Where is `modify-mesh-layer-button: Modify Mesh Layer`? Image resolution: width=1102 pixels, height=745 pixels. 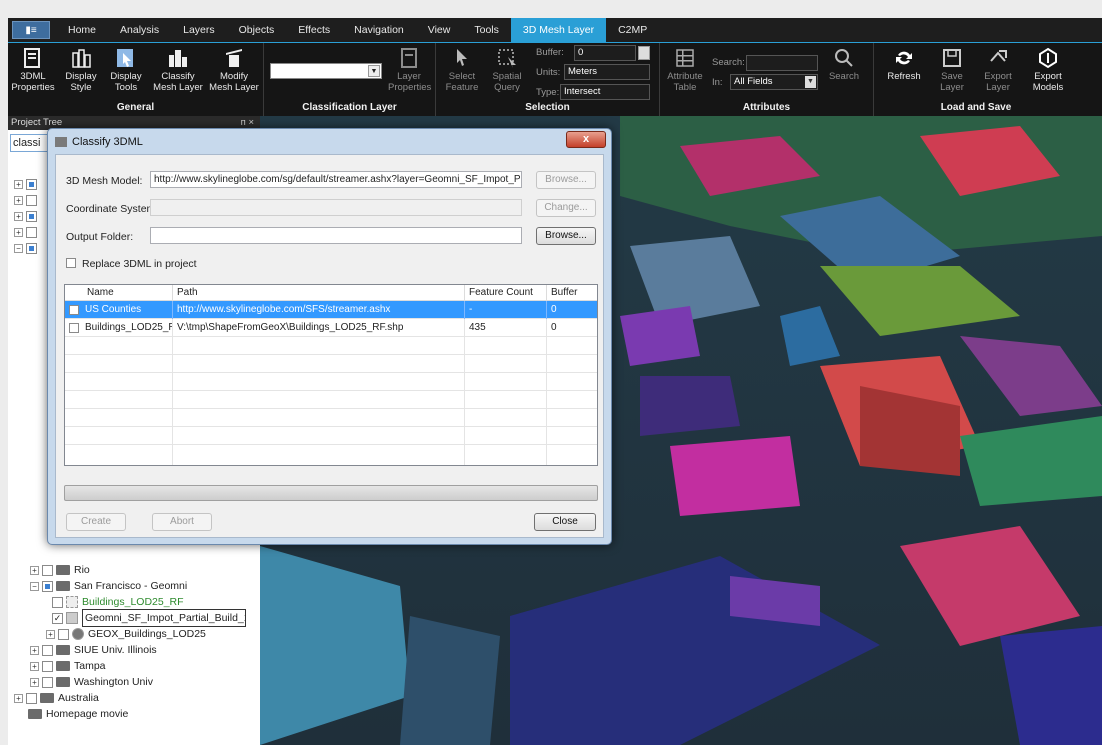
modify-mesh-layer-button: Modify Mesh Layer is located at coordinates (234, 70).